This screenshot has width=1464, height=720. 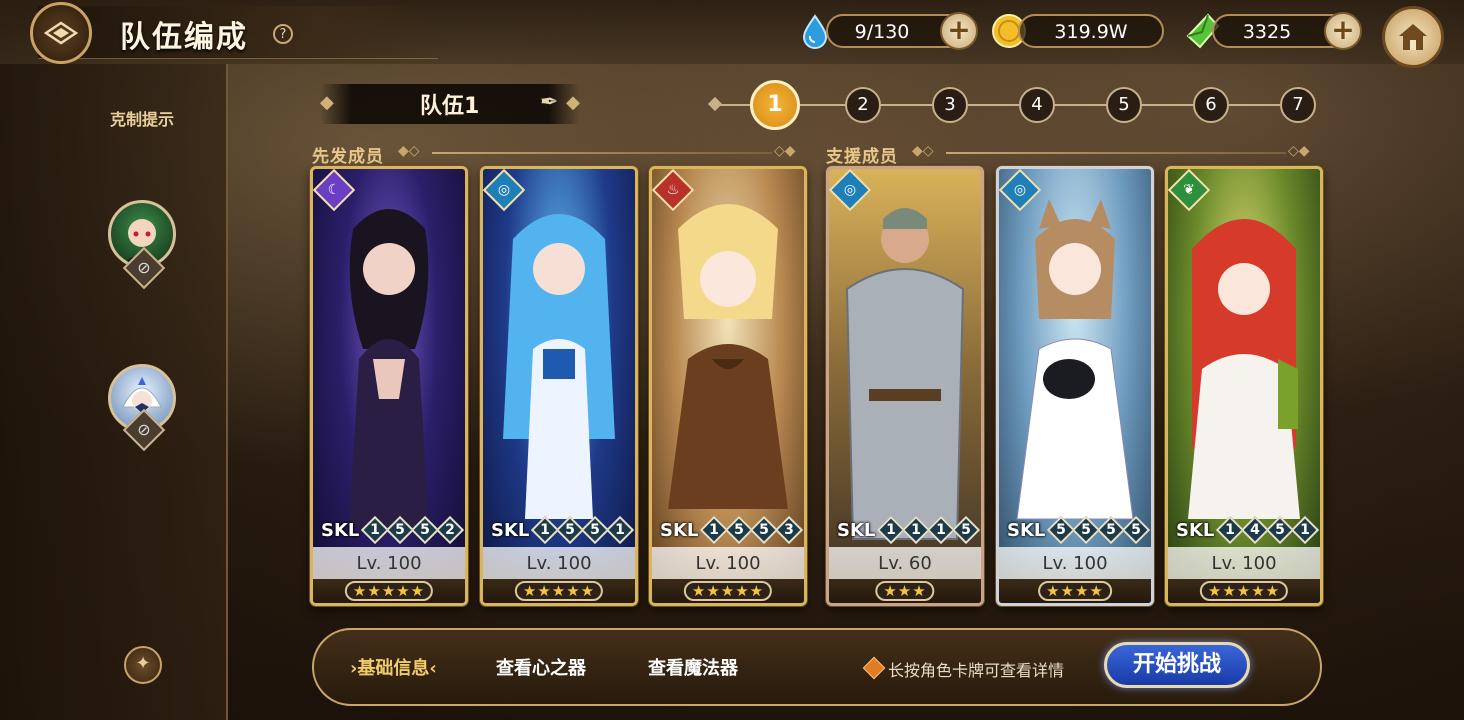 I want to click on counter-hint-label: 克制提示, so click(x=142, y=119).